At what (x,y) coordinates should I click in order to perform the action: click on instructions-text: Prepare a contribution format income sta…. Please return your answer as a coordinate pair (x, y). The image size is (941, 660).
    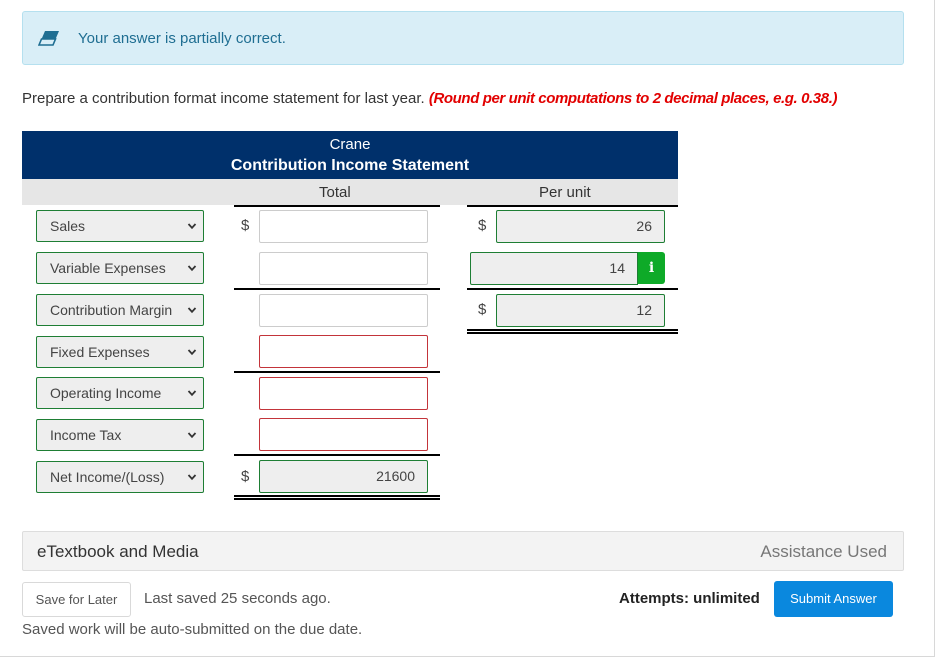
    Looking at the image, I should click on (223, 98).